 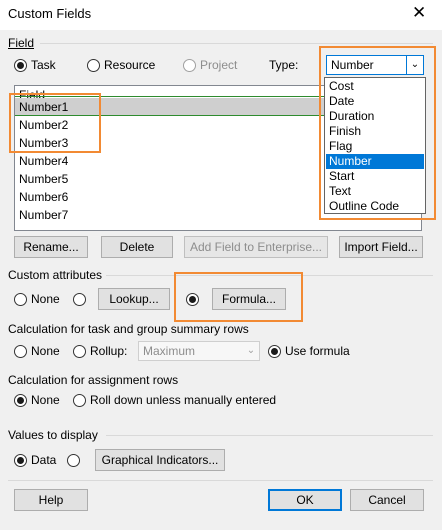 I want to click on field-group-label: Field, so click(x=21, y=43).